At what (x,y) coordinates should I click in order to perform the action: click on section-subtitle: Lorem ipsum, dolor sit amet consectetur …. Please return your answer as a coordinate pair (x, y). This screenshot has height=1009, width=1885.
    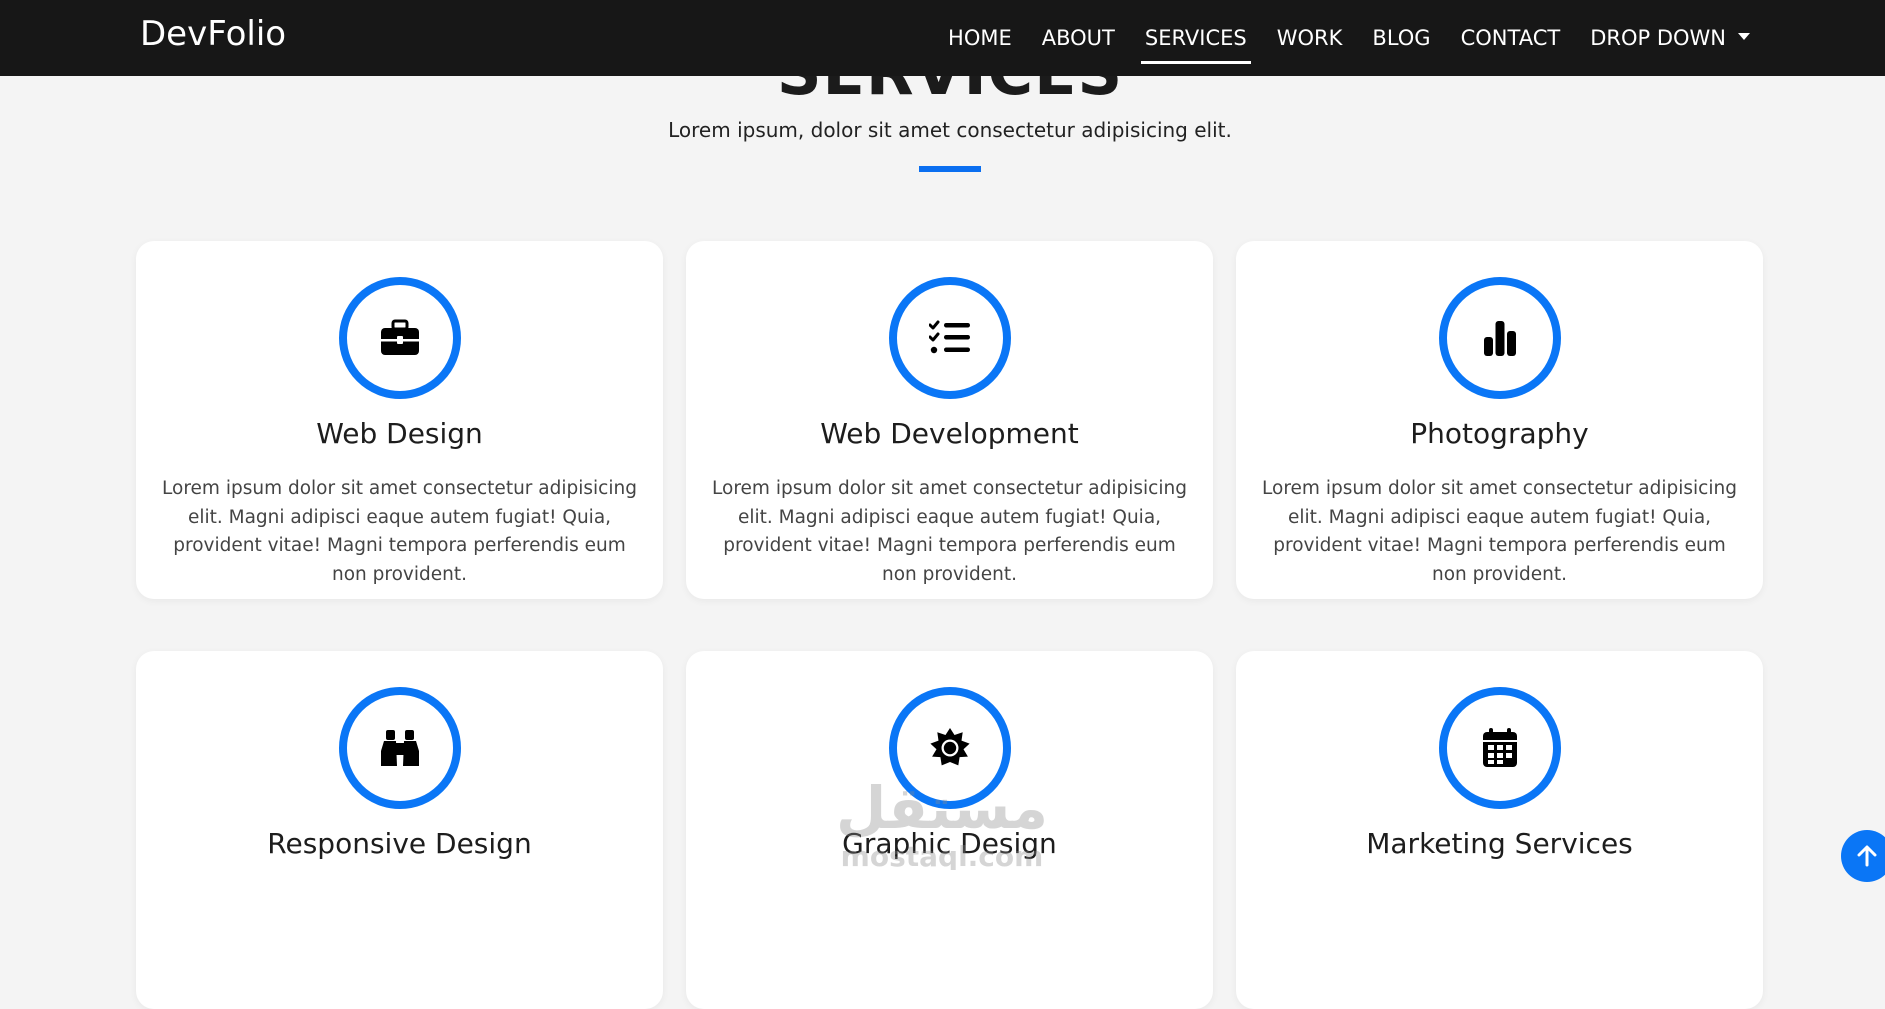
    Looking at the image, I should click on (950, 130).